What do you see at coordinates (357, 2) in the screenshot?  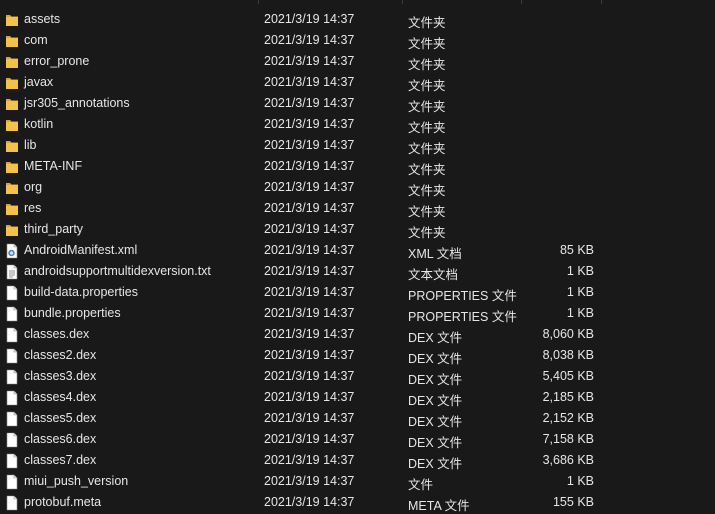 I see `column-header-separators` at bounding box center [357, 2].